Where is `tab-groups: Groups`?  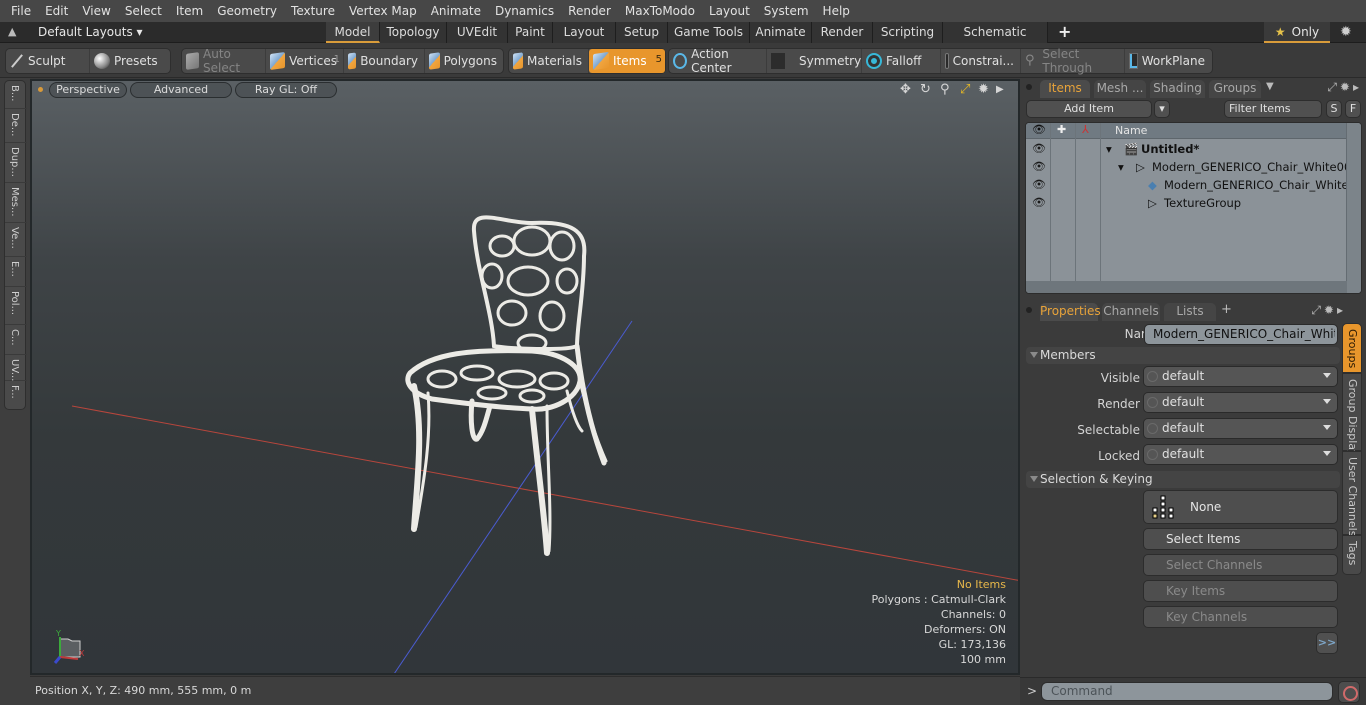 tab-groups: Groups is located at coordinates (1235, 89).